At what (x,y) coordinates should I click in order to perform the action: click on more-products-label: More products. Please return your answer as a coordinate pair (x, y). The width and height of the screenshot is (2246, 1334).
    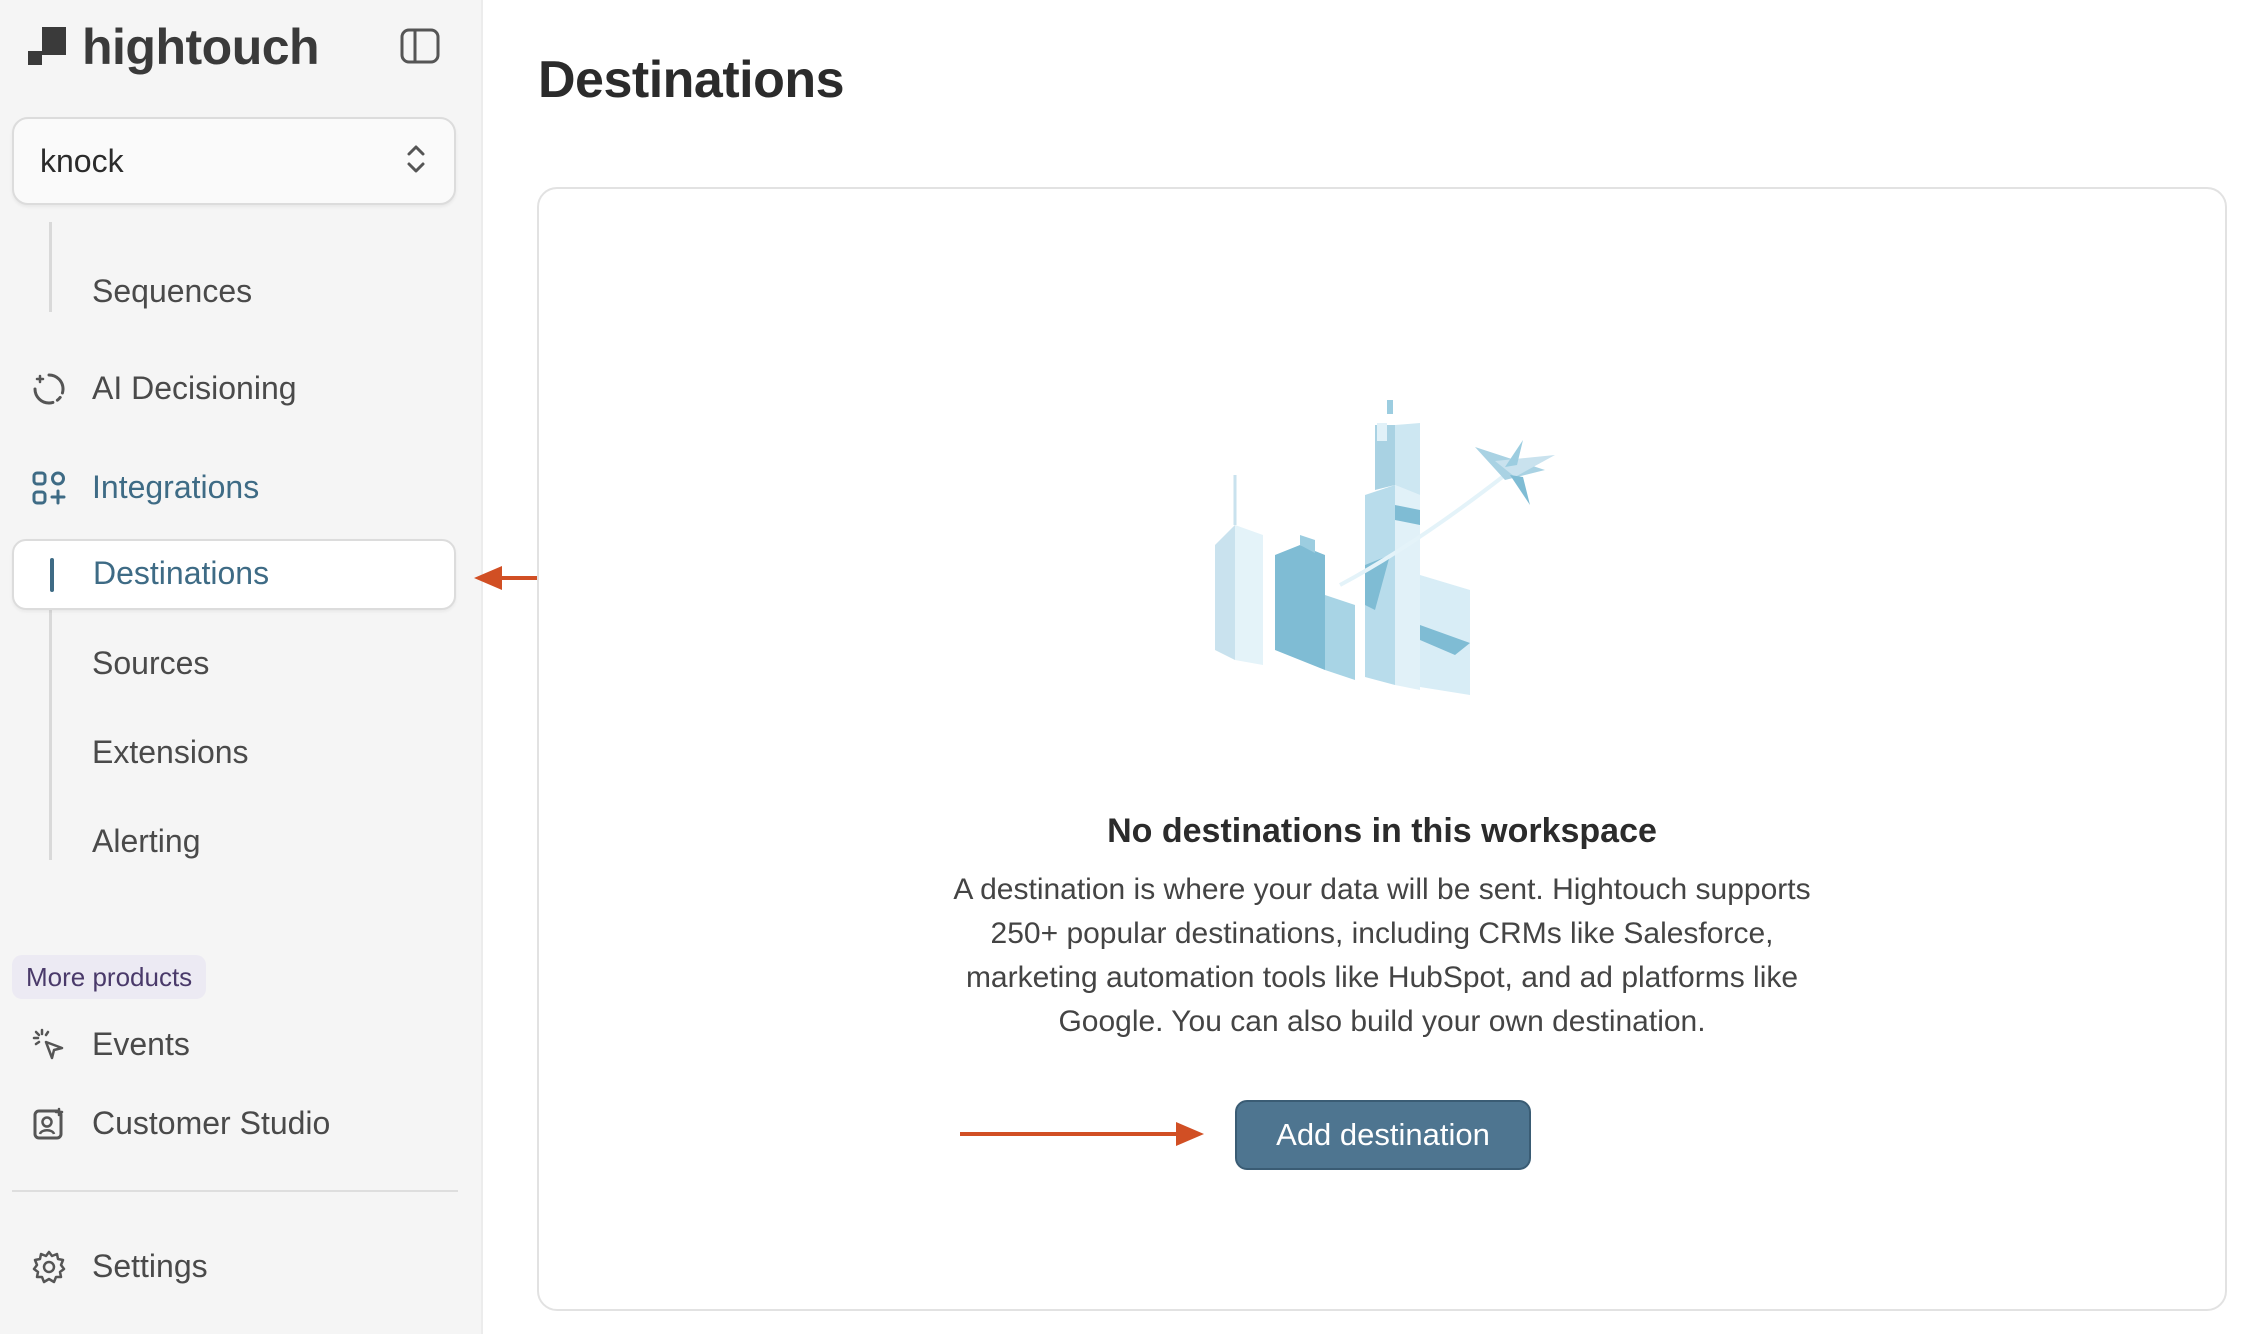
    Looking at the image, I should click on (109, 977).